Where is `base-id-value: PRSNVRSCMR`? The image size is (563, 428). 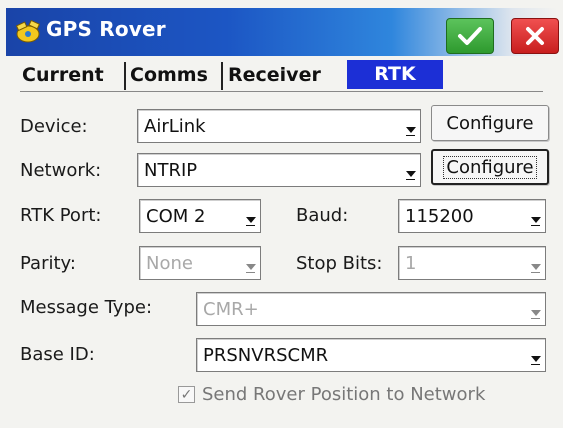
base-id-value: PRSNVRSCMR is located at coordinates (266, 355).